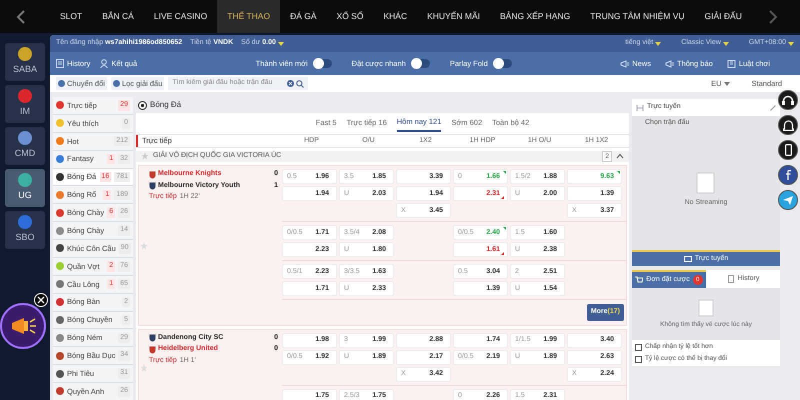 The width and height of the screenshot is (800, 400). I want to click on close-button, so click(41, 300).